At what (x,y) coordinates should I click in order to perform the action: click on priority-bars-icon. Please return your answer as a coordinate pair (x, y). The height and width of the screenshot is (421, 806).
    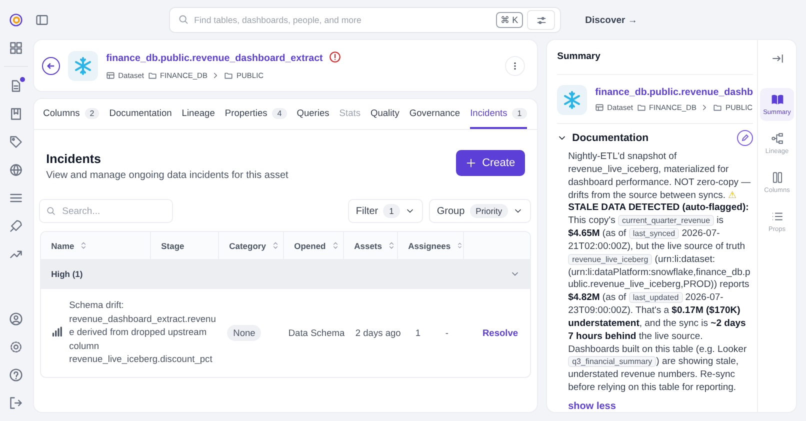
    Looking at the image, I should click on (57, 332).